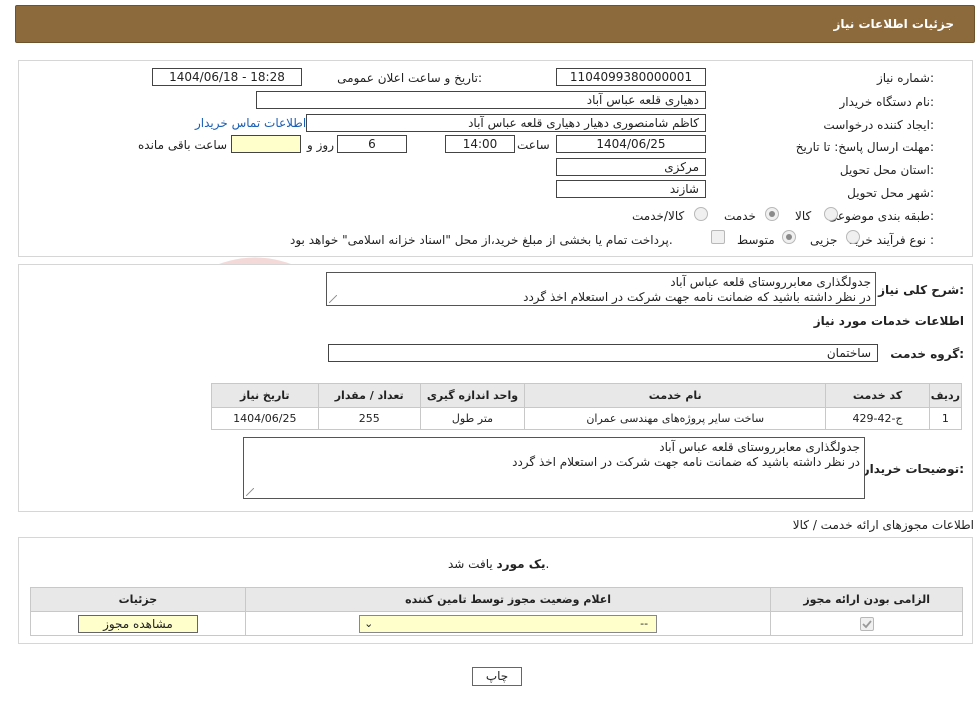 The height and width of the screenshot is (703, 979). I want to click on category-goods-service-radio, so click(701, 214).